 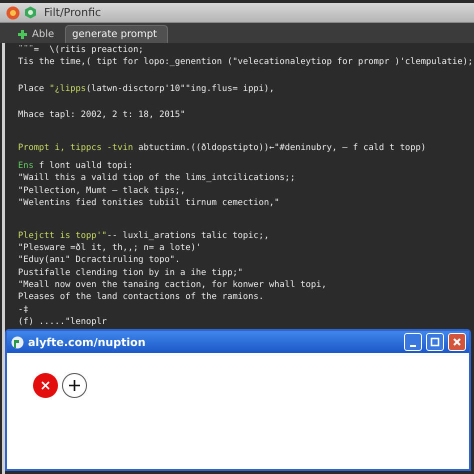 I want to click on code-line: Place "¿lipps(latwn-disctorp'10""ing.flus= ippi),, so click(x=147, y=89).